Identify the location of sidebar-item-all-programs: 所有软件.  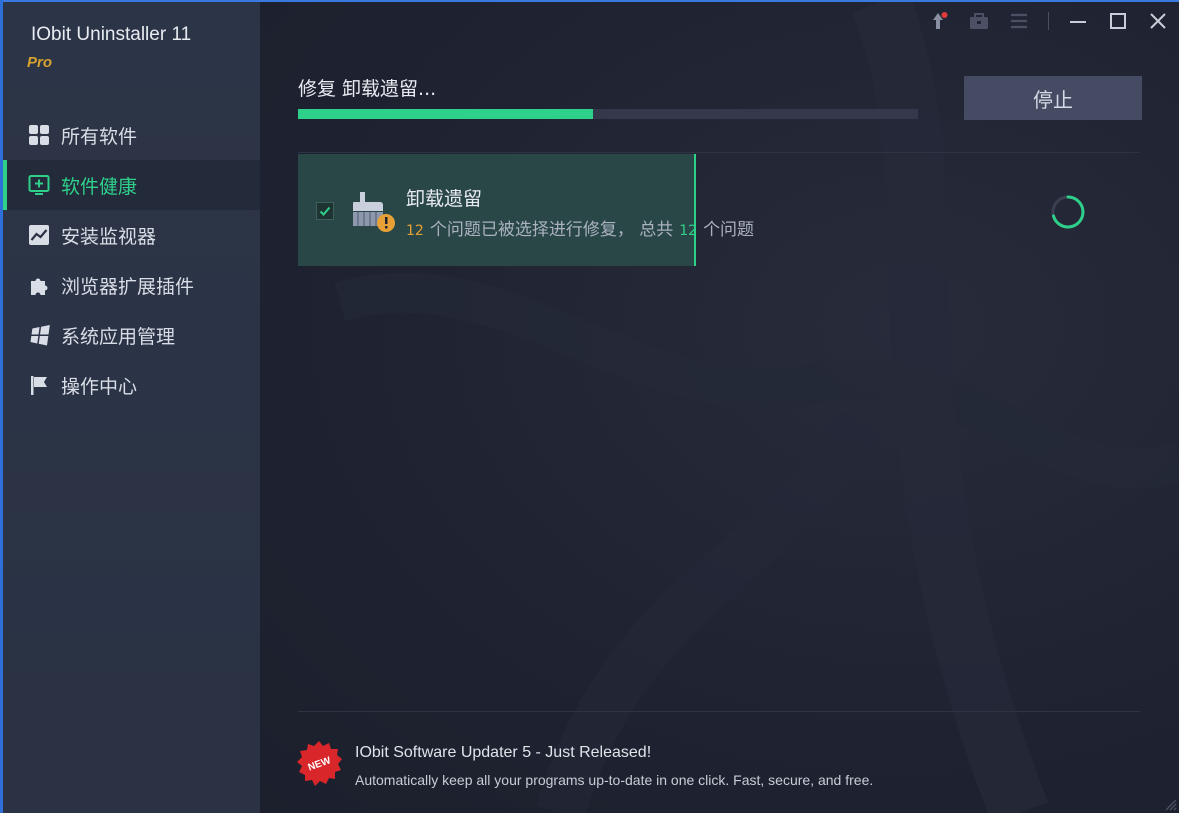
(131, 135).